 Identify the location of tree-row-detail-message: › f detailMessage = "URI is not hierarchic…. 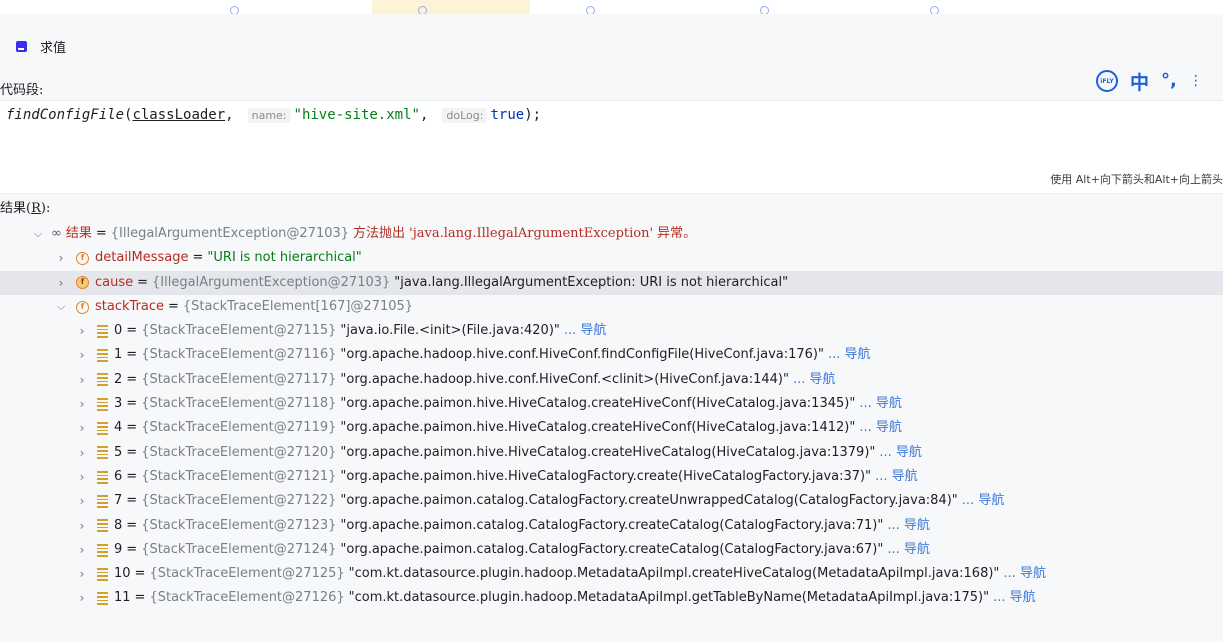
(611, 258).